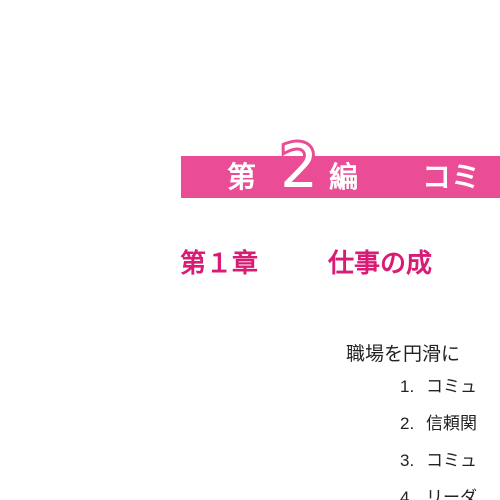 The image size is (500, 500). I want to click on section-item: 4. リーダ, so click(438, 489).